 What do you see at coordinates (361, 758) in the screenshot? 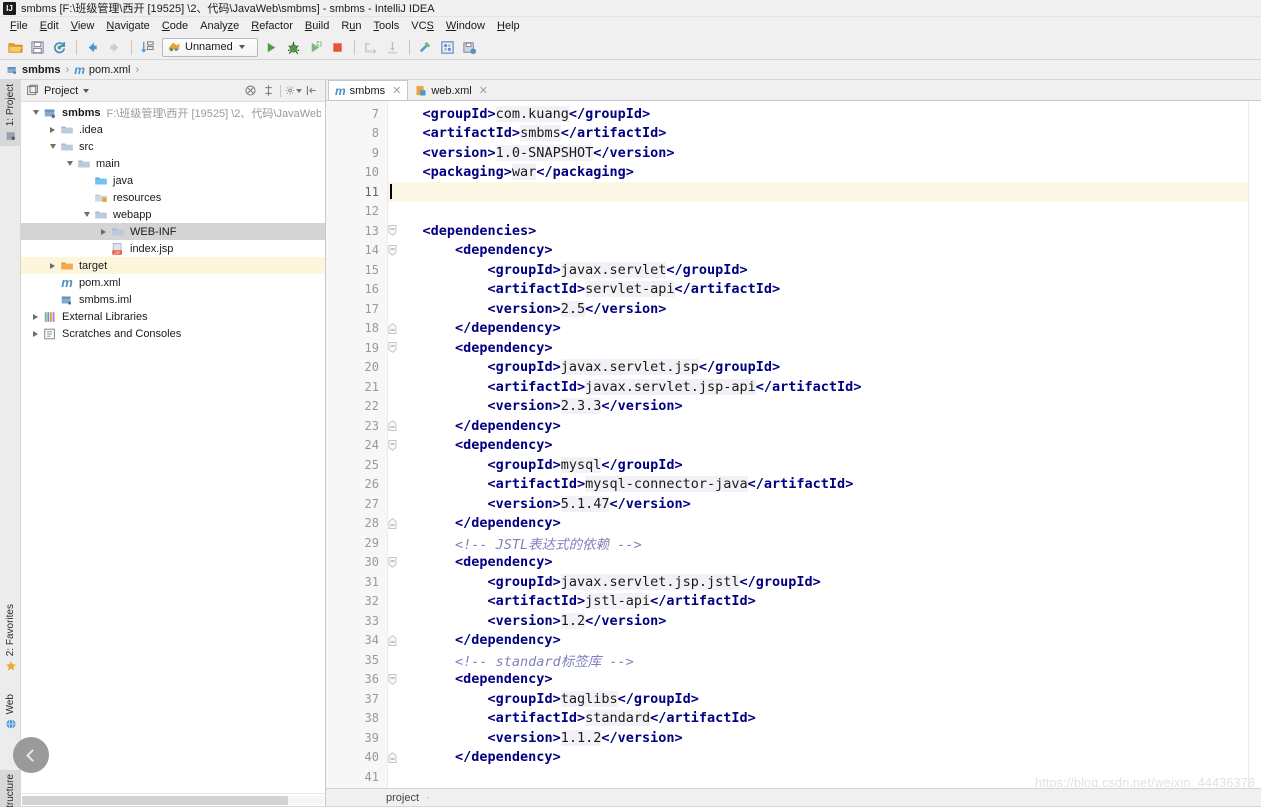
I see `gutter-line-number: 40` at bounding box center [361, 758].